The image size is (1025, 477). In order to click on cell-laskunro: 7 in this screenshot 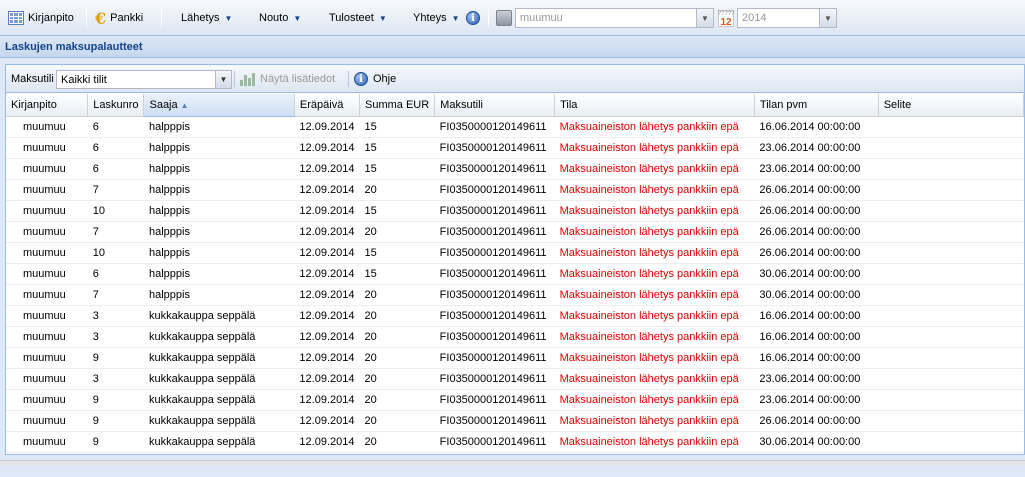, I will do `click(115, 190)`.